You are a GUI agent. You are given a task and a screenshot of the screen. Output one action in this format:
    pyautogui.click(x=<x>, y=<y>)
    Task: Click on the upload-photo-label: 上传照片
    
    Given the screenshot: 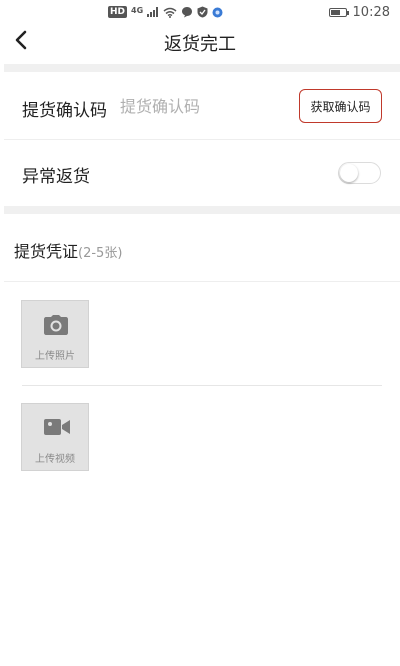 What is the action you would take?
    pyautogui.click(x=55, y=356)
    